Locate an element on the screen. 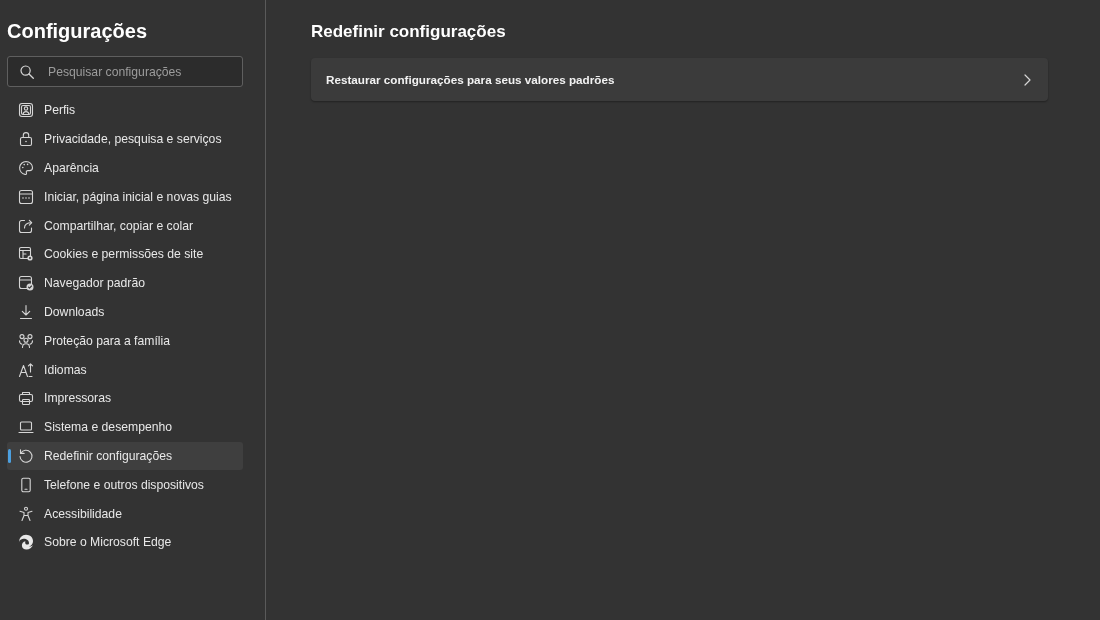 The image size is (1100, 620). sidebar-item: Privacidade, pesquisa e serviços is located at coordinates (125, 139).